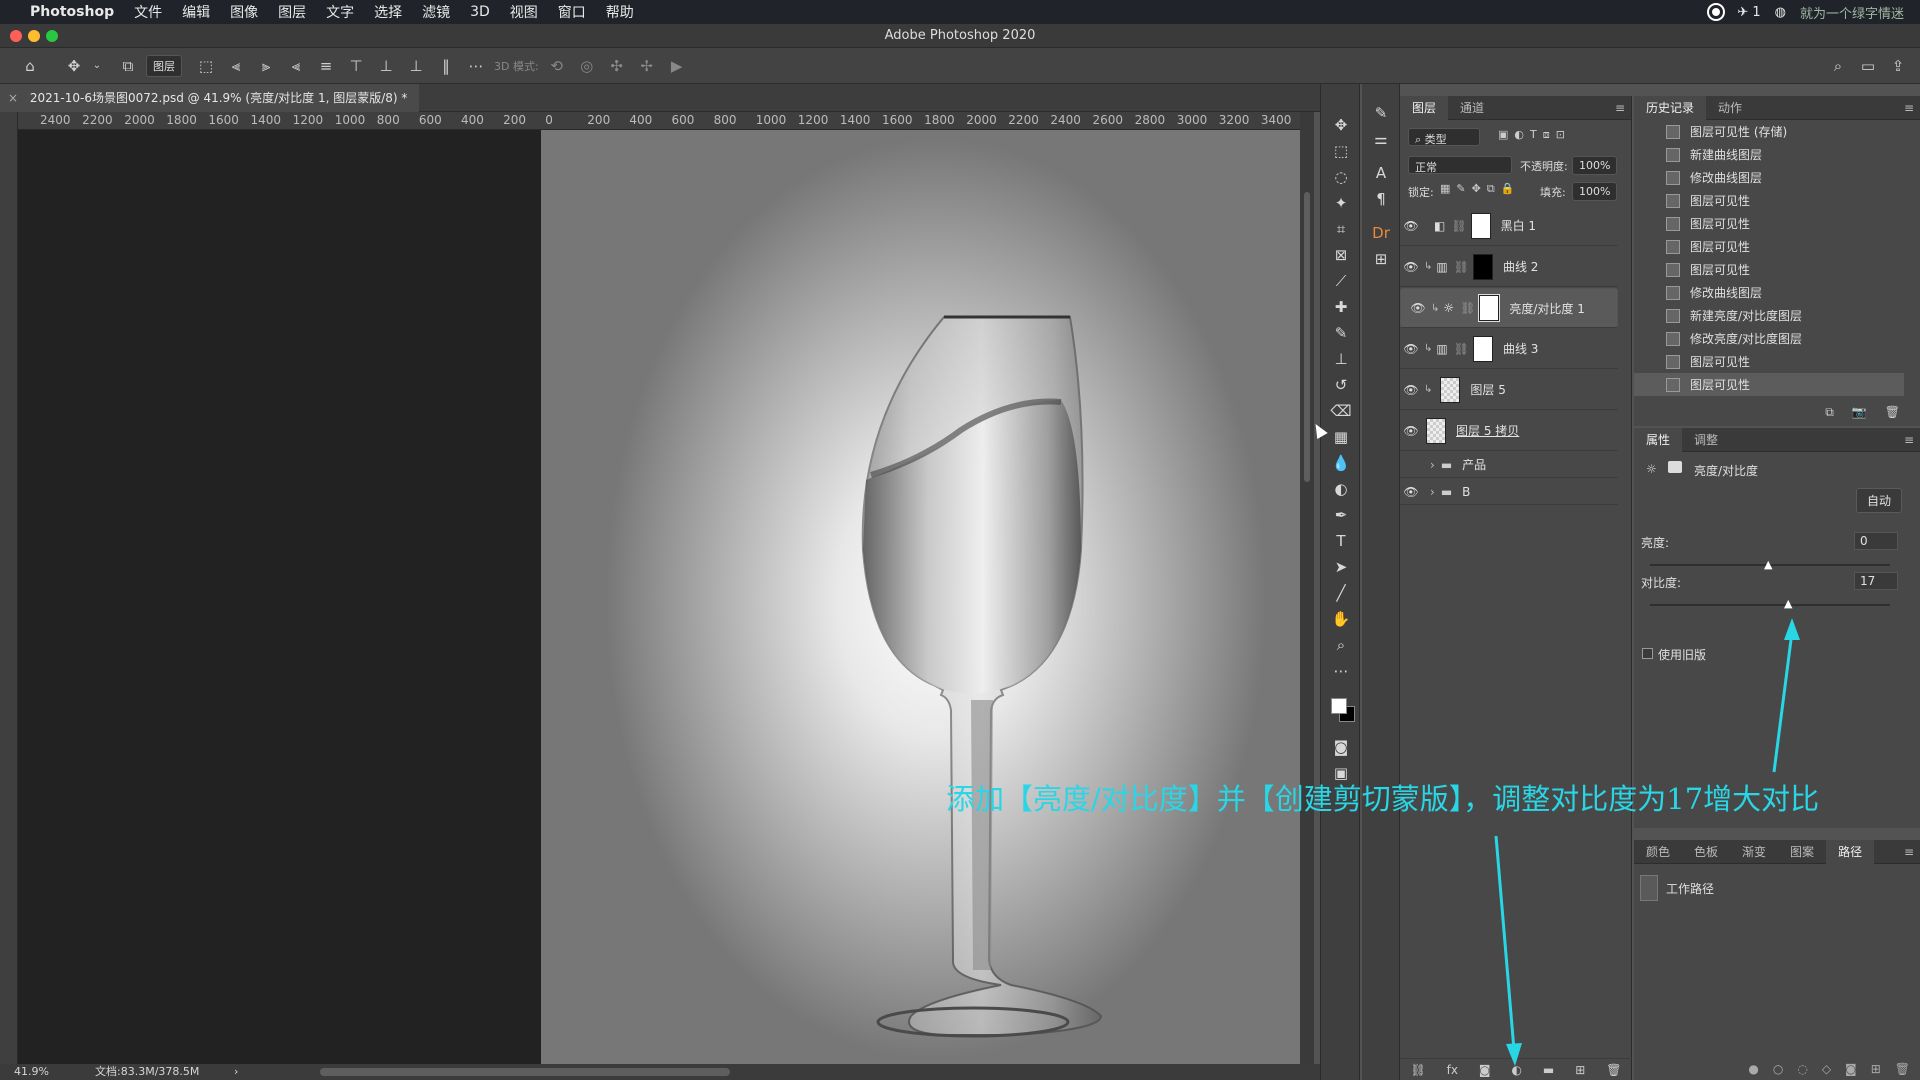 This screenshot has width=1920, height=1080. Describe the element at coordinates (164, 65) in the screenshot. I see `auto-select-dropdown: 图层` at that location.